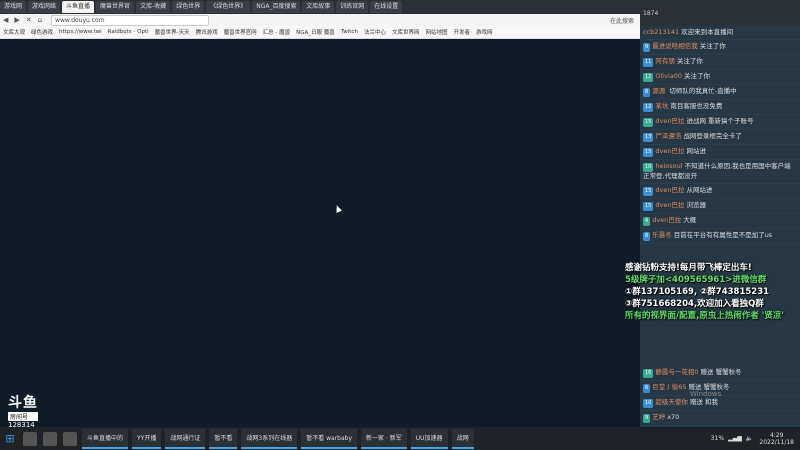 This screenshot has height=450, width=800. Describe the element at coordinates (673, 417) in the screenshot. I see `chat-text: x70` at that location.